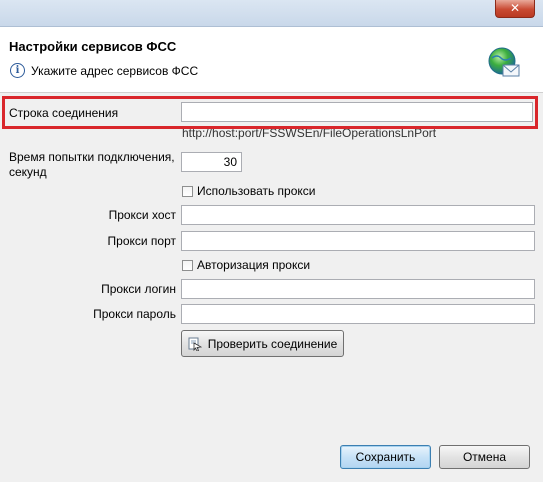  What do you see at coordinates (358, 241) in the screenshot?
I see `proxy-port-input` at bounding box center [358, 241].